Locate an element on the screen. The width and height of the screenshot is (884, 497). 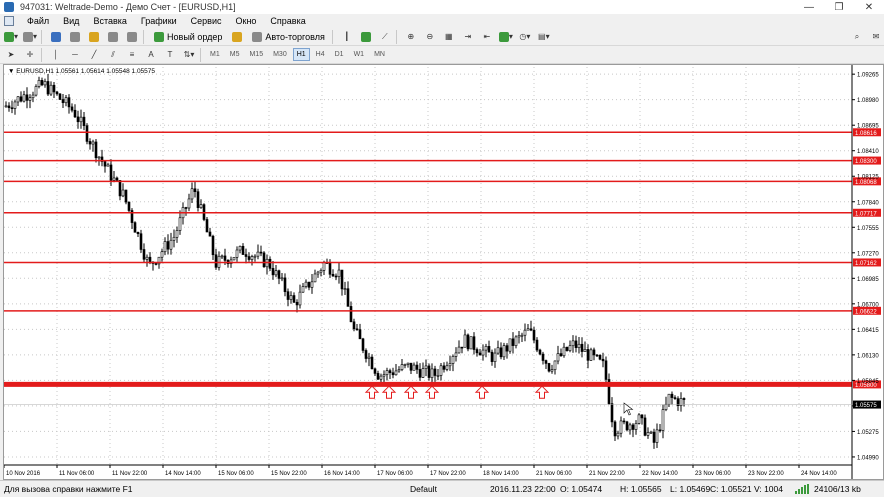
horizontal-line-icon: ─ is located at coordinates (75, 54).